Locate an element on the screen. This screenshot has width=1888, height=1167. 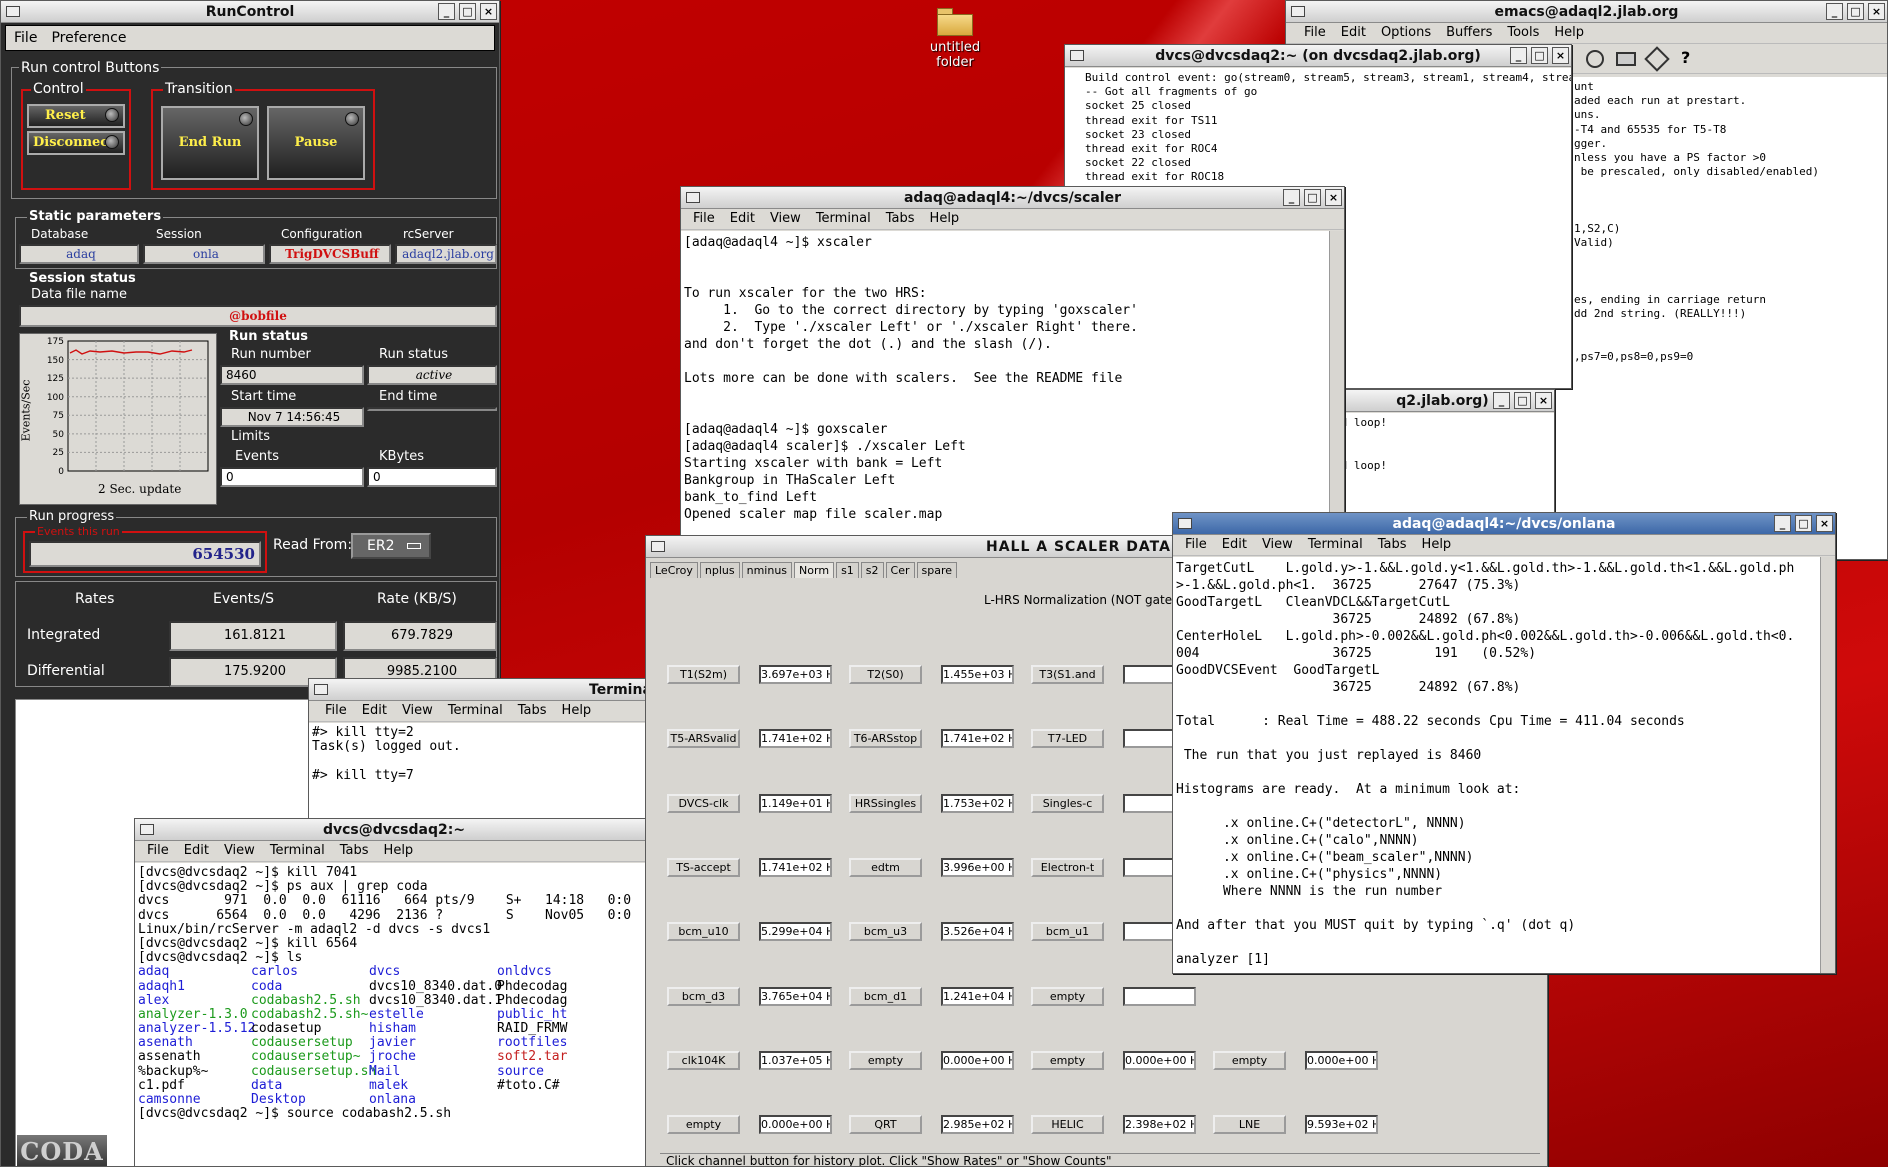
scaler-channel-button: T7-LED is located at coordinates (1067, 739).